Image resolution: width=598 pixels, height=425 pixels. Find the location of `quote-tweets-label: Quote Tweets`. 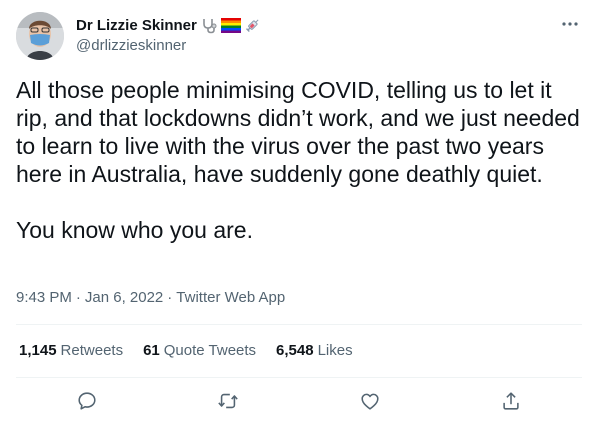

quote-tweets-label: Quote Tweets is located at coordinates (210, 350).